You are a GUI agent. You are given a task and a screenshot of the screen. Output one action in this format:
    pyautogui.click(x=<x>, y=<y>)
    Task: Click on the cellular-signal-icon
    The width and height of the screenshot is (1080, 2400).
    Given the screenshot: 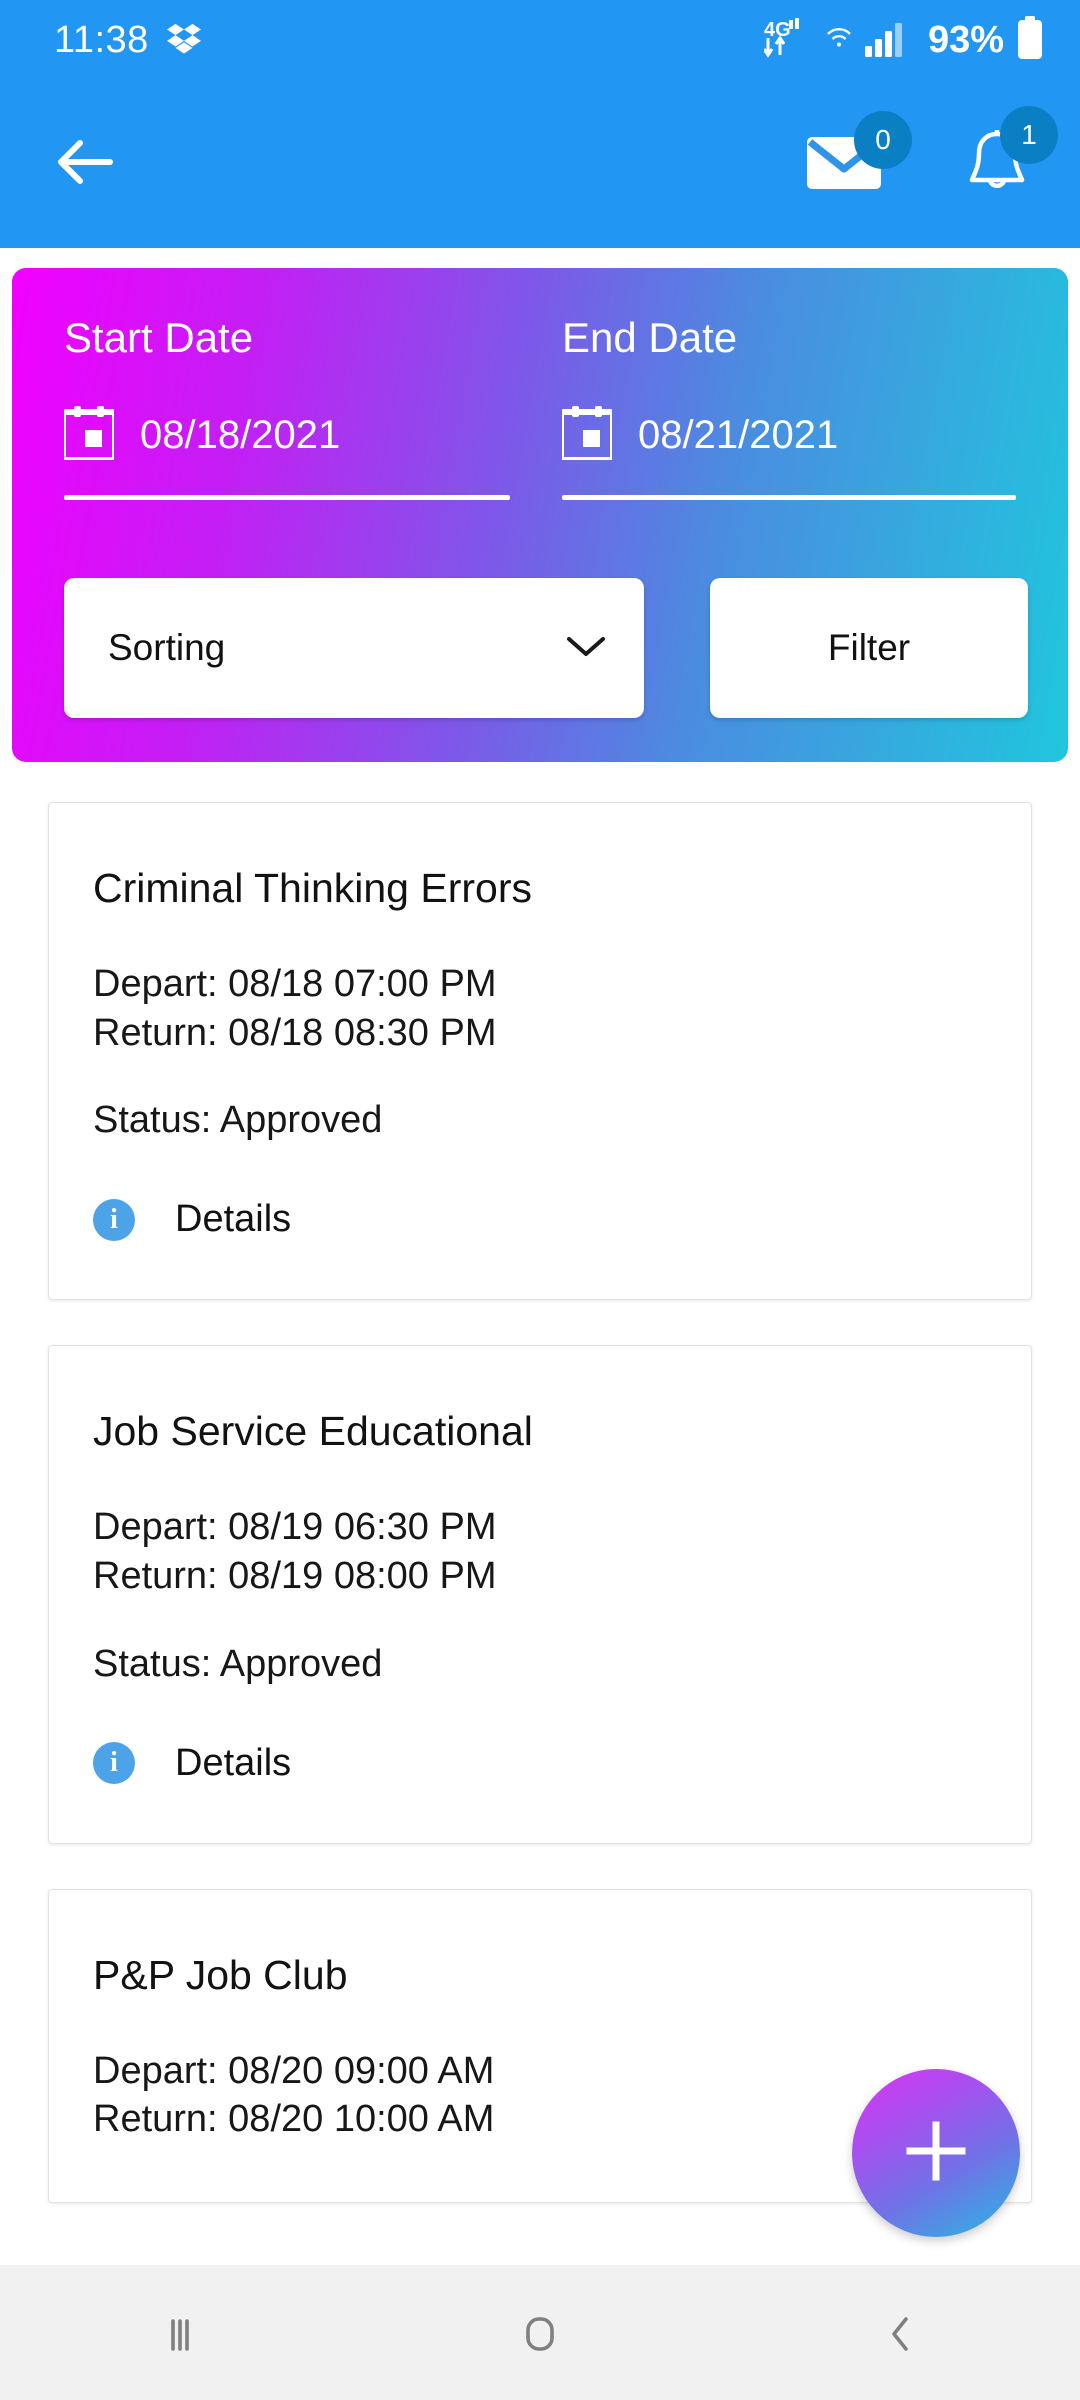 What is the action you would take?
    pyautogui.click(x=887, y=40)
    